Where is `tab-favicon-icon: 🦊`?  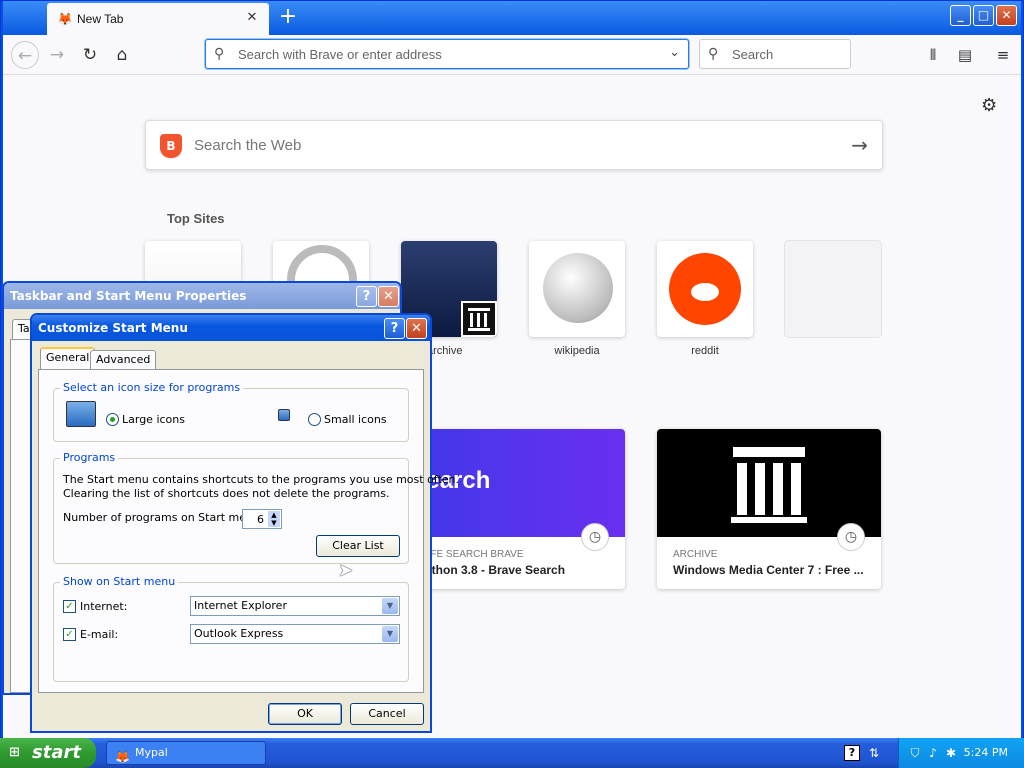
tab-favicon-icon: 🦊 is located at coordinates (65, 19).